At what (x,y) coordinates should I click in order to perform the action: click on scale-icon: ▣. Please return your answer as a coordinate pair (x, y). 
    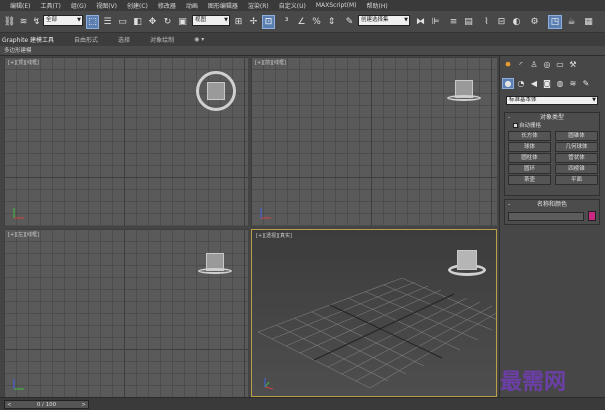
    Looking at the image, I should click on (182, 22).